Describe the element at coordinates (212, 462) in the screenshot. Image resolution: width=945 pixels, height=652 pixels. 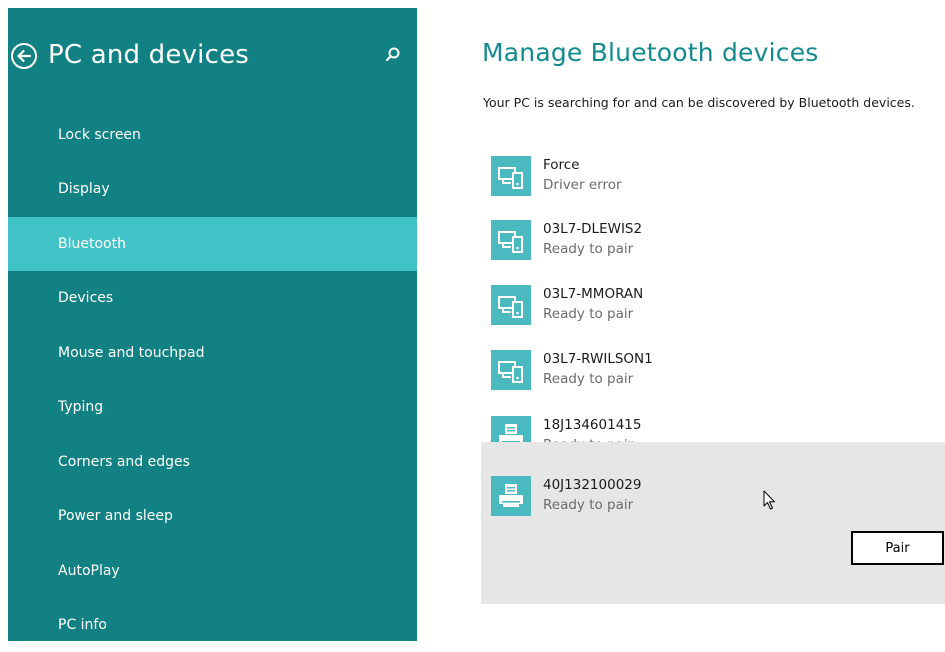
I see `nav-item-corners-and-edges: Corners and edges` at that location.